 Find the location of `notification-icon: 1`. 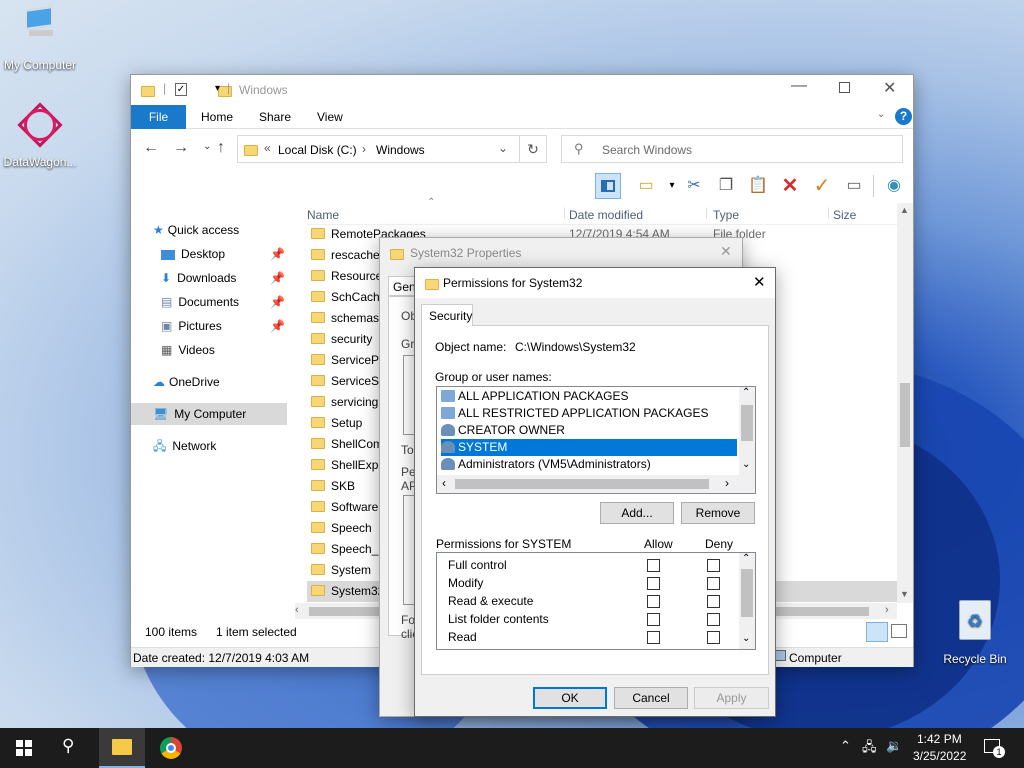

notification-icon: 1 is located at coordinates (994, 748).